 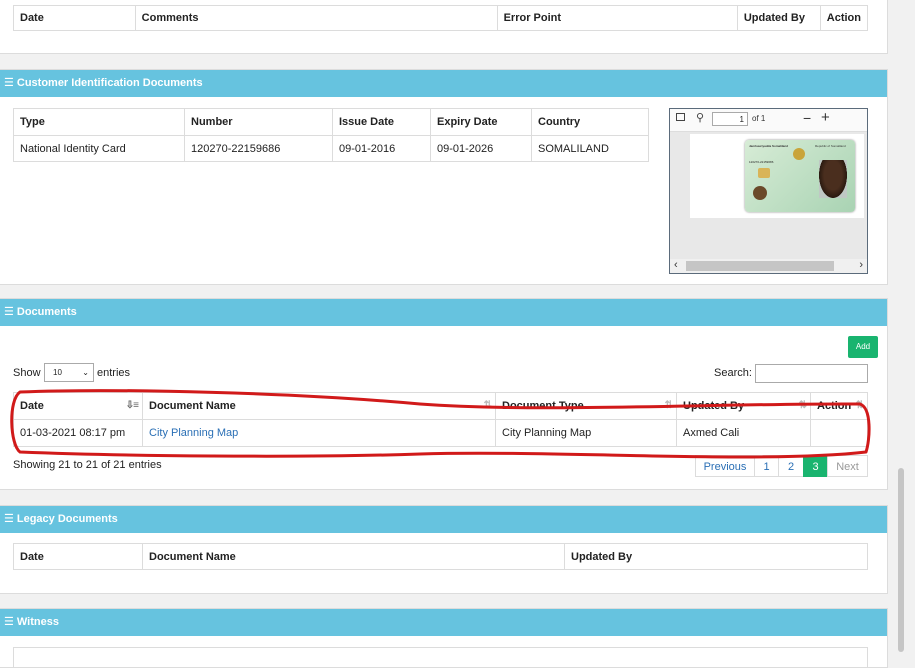 I want to click on col-action-label: Action, so click(x=834, y=406).